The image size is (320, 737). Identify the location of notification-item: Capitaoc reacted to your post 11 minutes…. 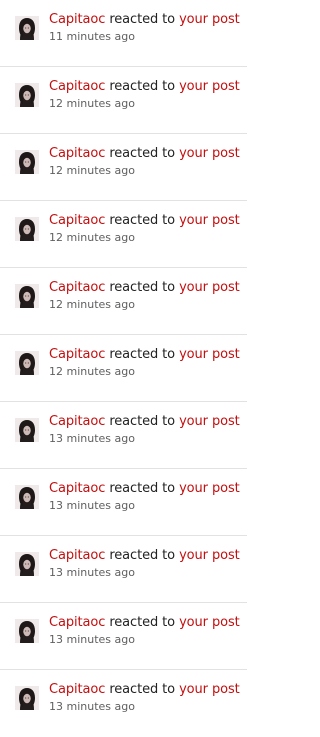
(123, 33).